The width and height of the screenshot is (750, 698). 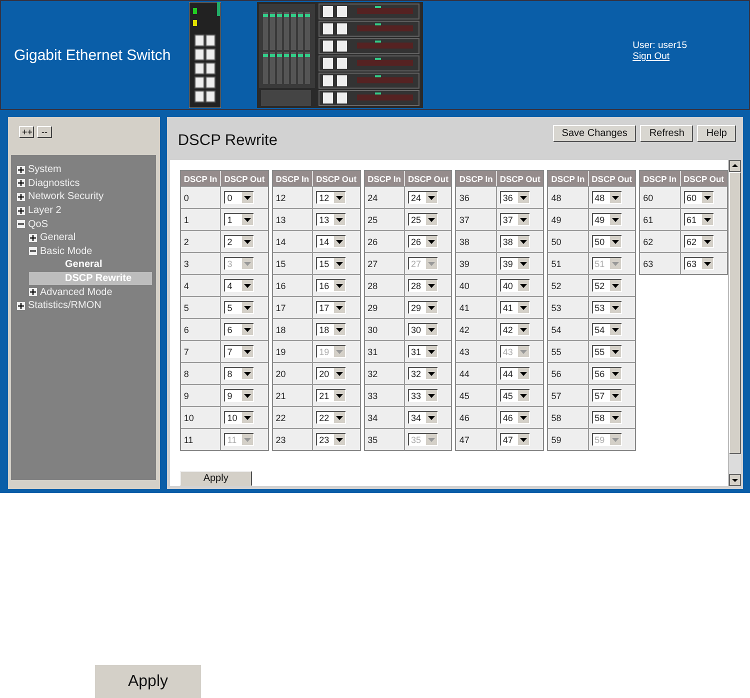 What do you see at coordinates (239, 351) in the screenshot?
I see `value-dropdown: 7` at bounding box center [239, 351].